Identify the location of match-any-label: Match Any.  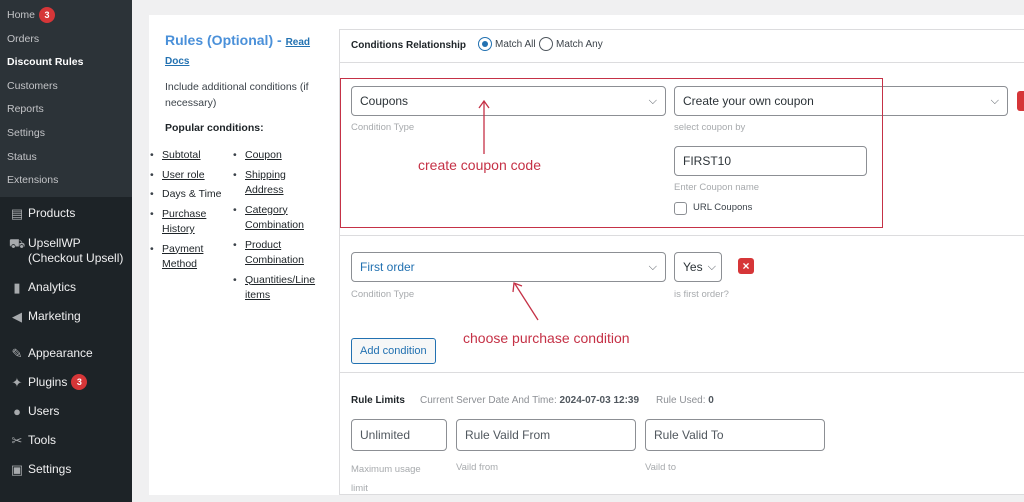
(579, 44).